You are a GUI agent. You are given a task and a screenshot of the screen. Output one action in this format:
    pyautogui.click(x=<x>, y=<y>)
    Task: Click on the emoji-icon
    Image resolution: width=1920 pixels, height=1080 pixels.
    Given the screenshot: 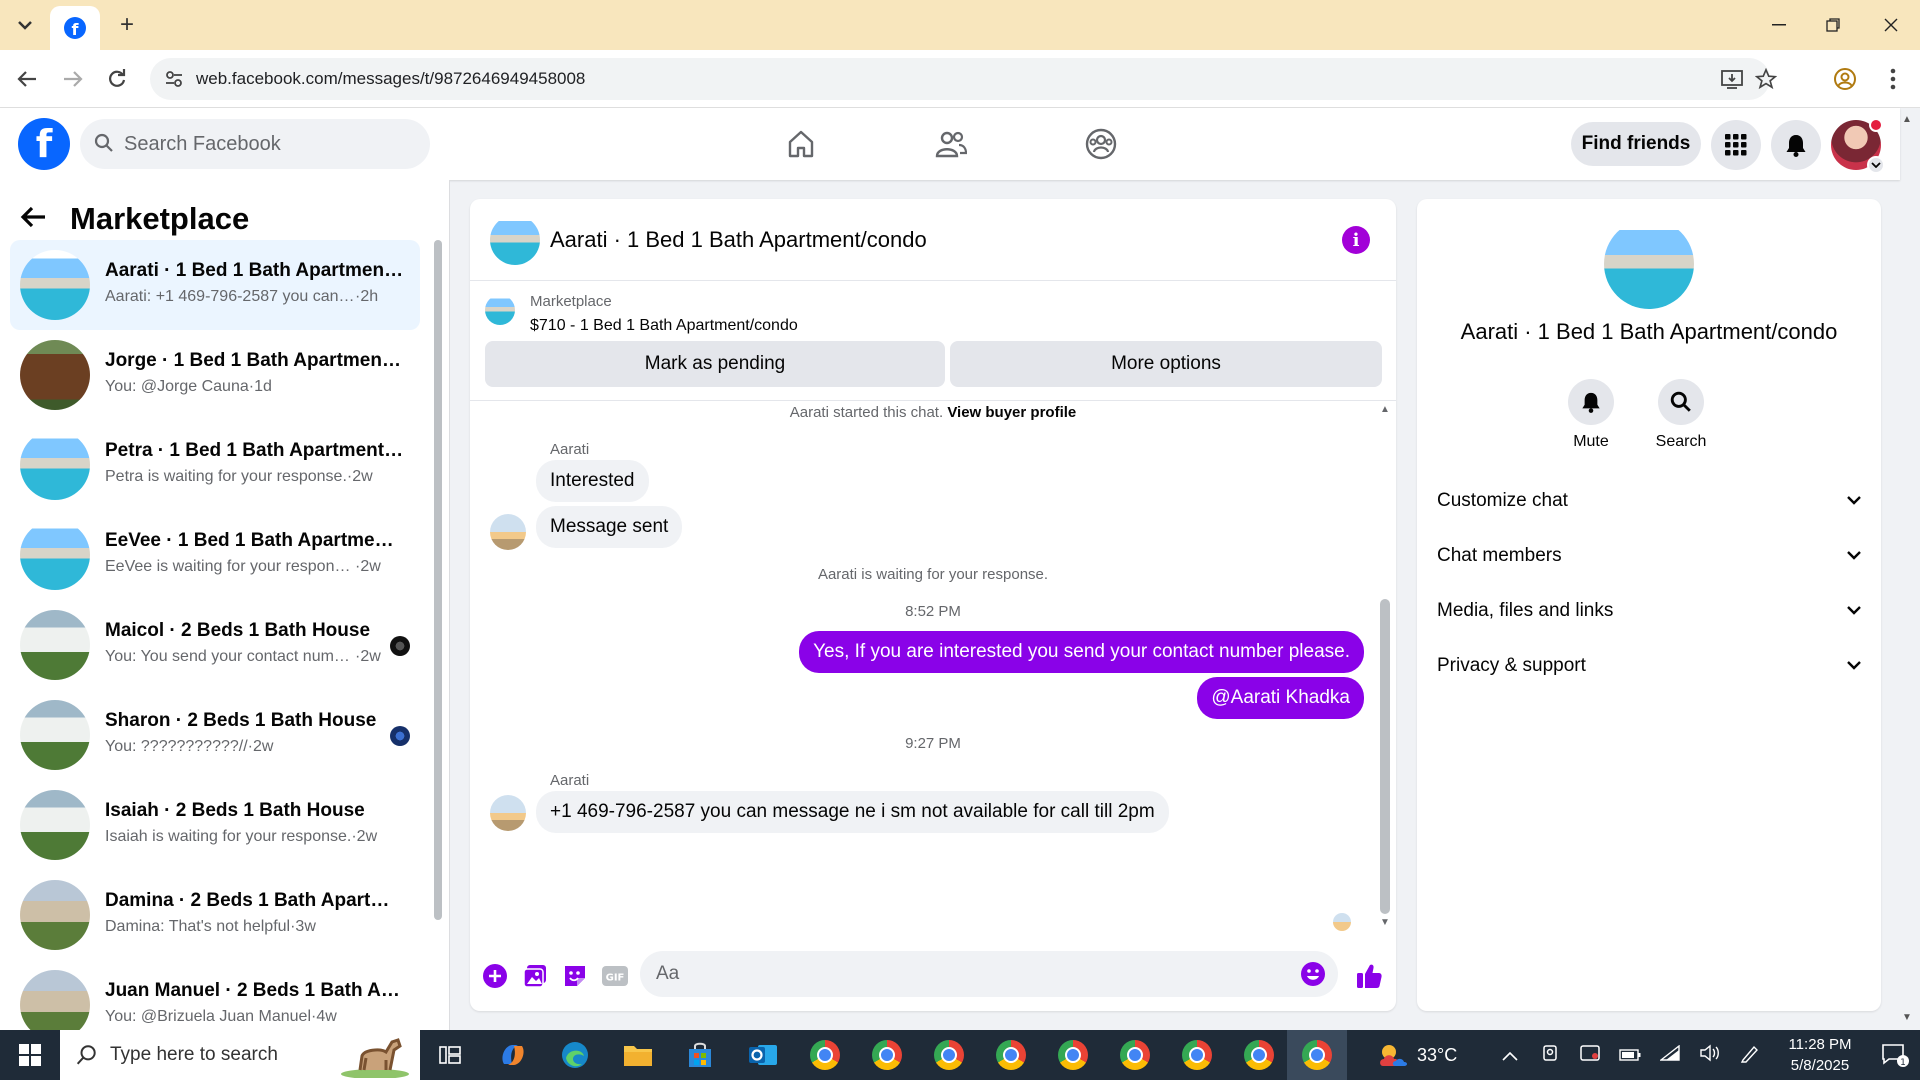 What is the action you would take?
    pyautogui.click(x=1313, y=976)
    